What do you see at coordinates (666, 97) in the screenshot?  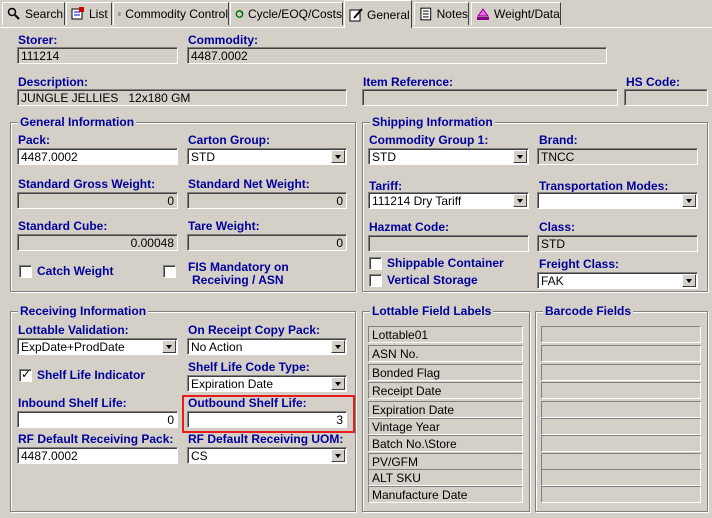 I see `hs-code-field` at bounding box center [666, 97].